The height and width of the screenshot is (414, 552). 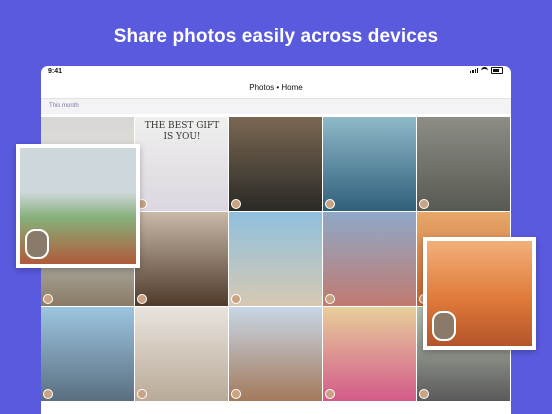 I want to click on page-headline: Share photos easily across devices, so click(x=276, y=36).